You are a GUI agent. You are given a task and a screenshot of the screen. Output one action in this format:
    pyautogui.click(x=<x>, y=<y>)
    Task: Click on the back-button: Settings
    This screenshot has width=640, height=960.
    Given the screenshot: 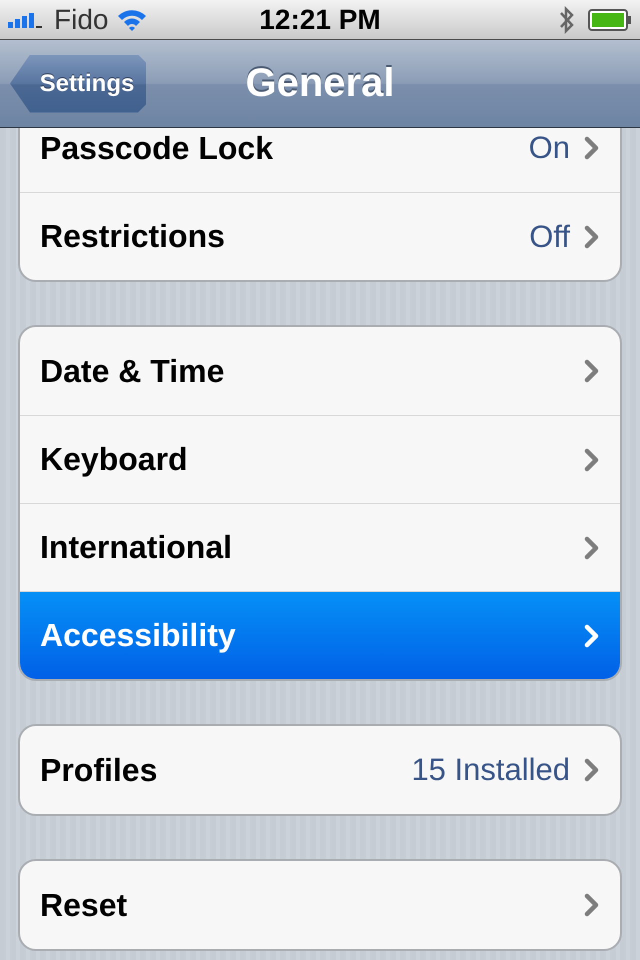 What is the action you would take?
    pyautogui.click(x=78, y=83)
    